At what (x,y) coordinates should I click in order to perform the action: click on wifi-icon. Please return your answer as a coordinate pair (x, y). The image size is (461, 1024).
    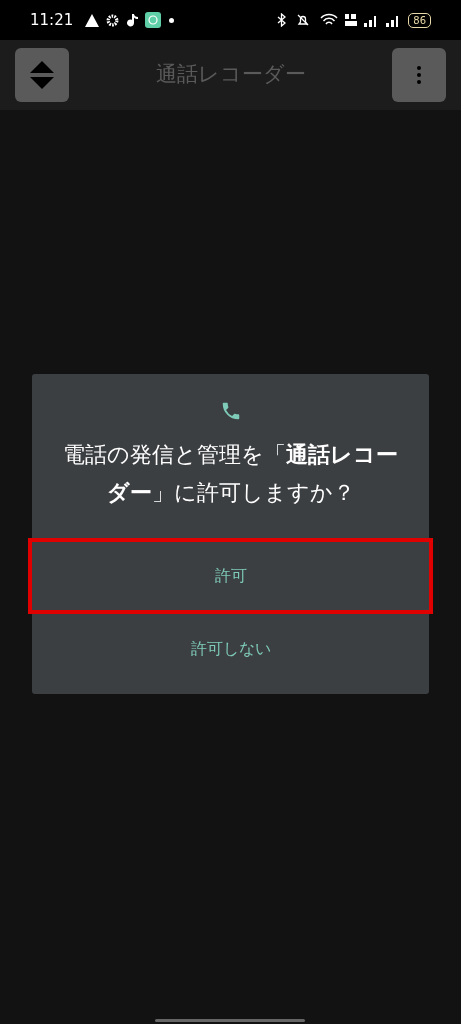
    Looking at the image, I should click on (329, 20).